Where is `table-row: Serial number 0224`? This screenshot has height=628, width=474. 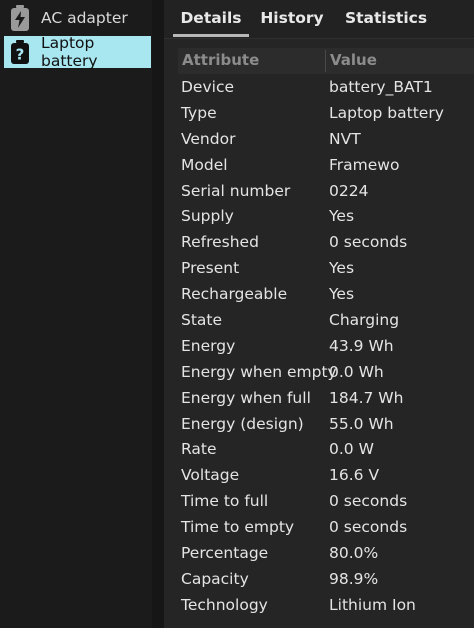 table-row: Serial number 0224 is located at coordinates (326, 191).